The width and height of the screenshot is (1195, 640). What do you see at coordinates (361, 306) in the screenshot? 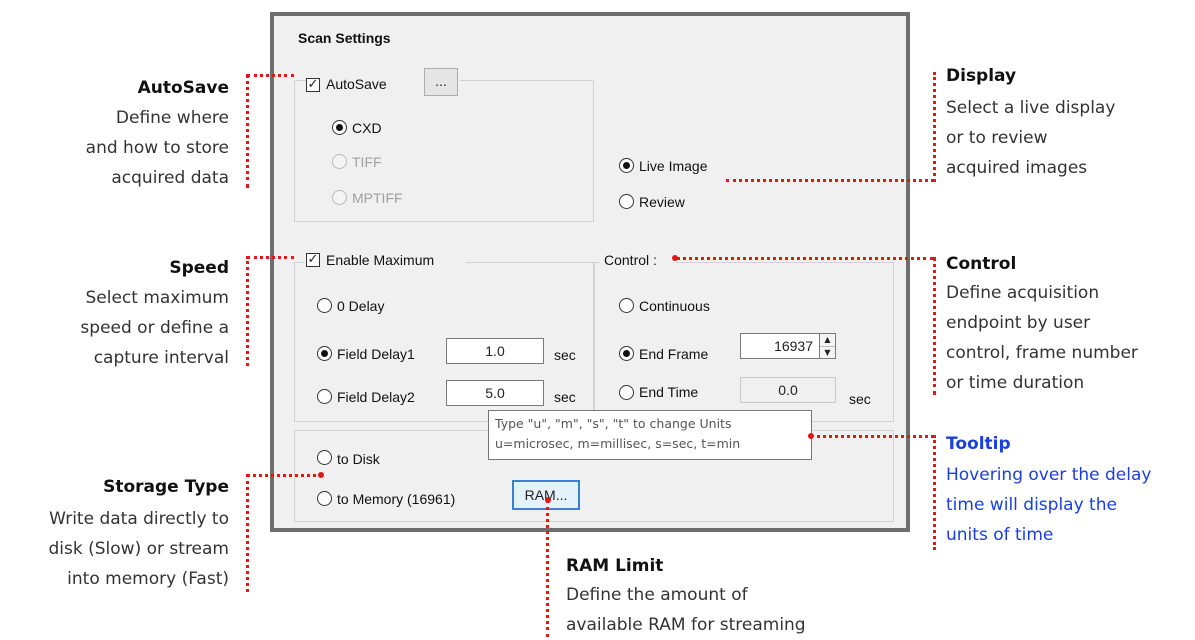
I see `zero-delay-label: 0 Delay` at bounding box center [361, 306].